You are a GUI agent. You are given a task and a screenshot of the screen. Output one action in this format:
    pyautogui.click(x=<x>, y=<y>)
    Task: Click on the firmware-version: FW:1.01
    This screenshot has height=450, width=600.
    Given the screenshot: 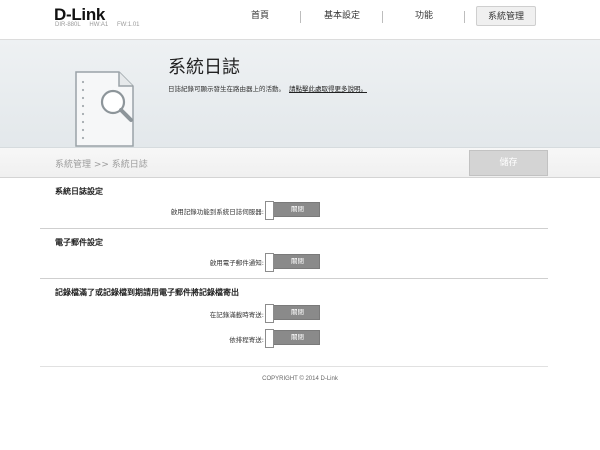 What is the action you would take?
    pyautogui.click(x=128, y=25)
    